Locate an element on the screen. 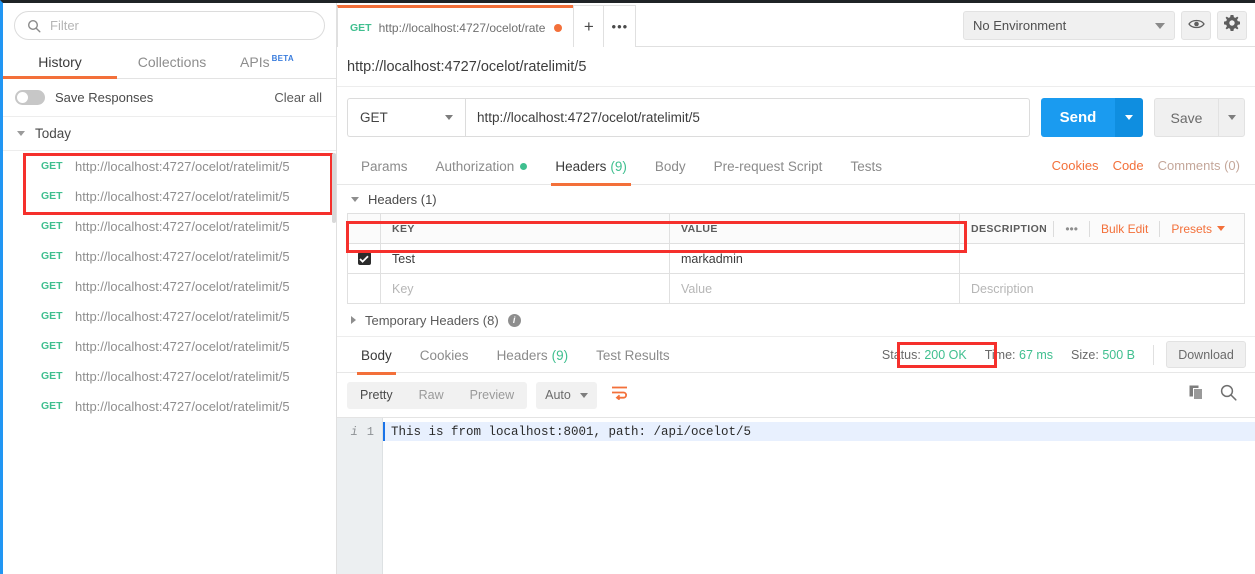 This screenshot has width=1255, height=574. headers-section-title: Headers (1) is located at coordinates (796, 199).